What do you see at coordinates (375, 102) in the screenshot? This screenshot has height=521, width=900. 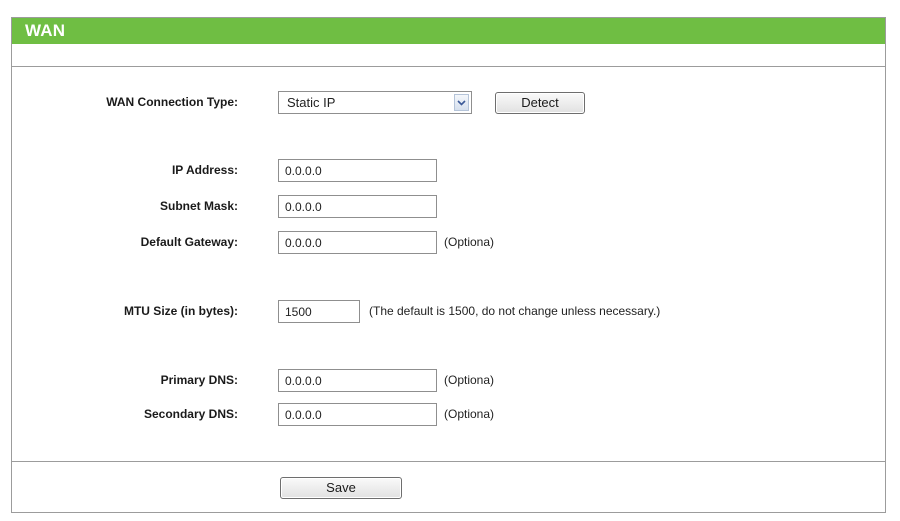 I see `wan-connection-type-select: Static IP` at bounding box center [375, 102].